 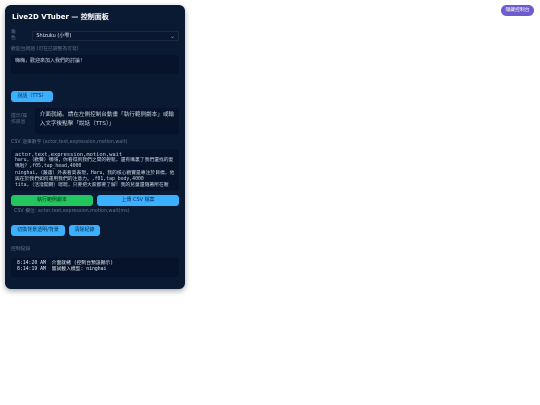 What do you see at coordinates (105, 36) in the screenshot?
I see `role-select: Shizuku (小雫) ⌄` at bounding box center [105, 36].